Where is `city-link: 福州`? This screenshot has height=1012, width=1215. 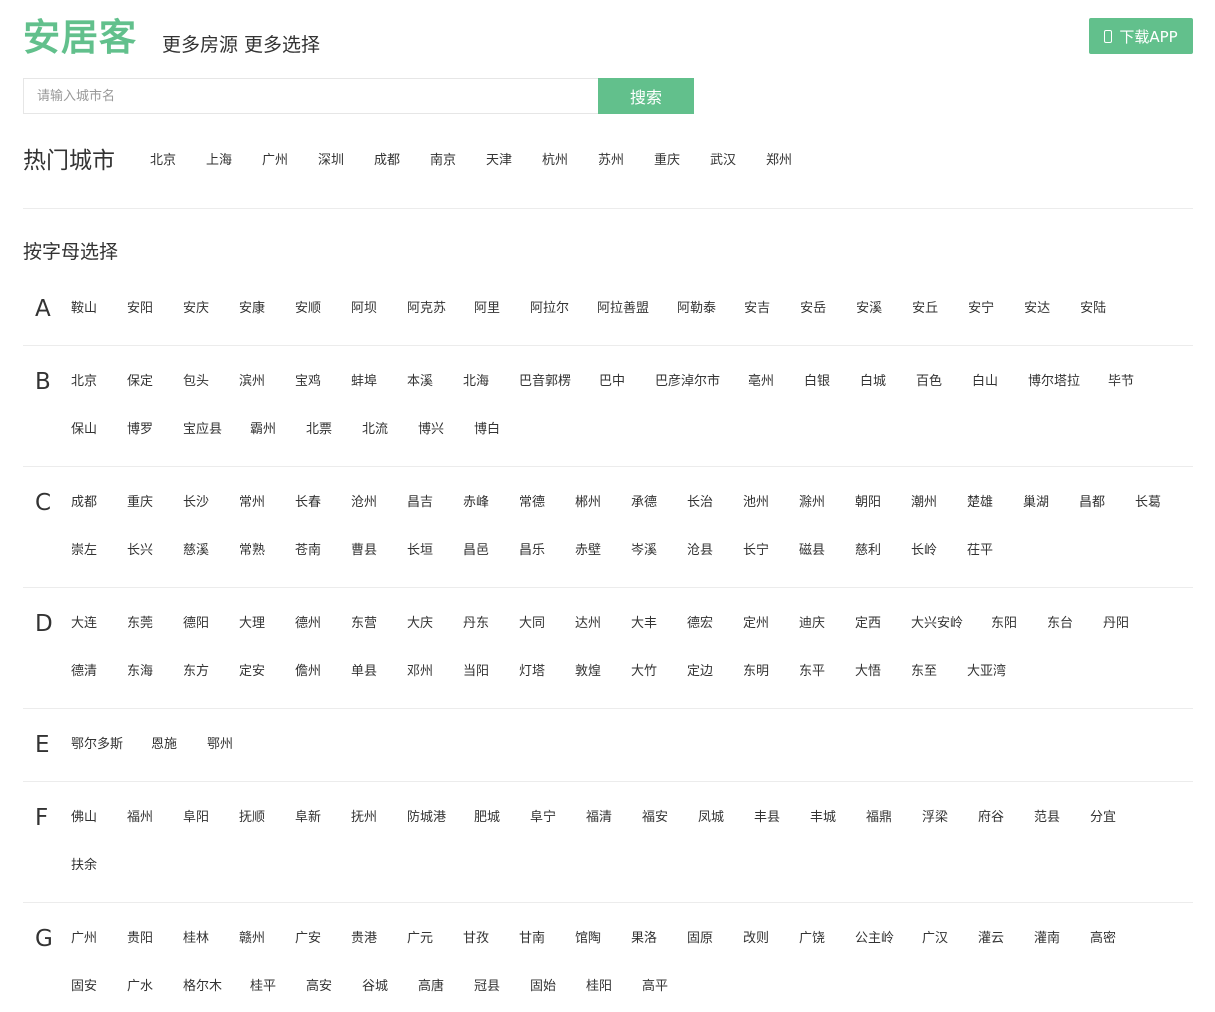
city-link: 福州 is located at coordinates (141, 818).